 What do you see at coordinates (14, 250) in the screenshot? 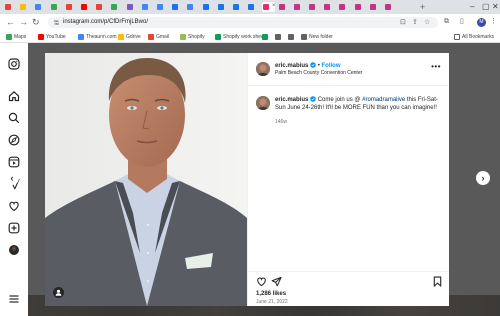
I see `profile-avatar-icon` at bounding box center [14, 250].